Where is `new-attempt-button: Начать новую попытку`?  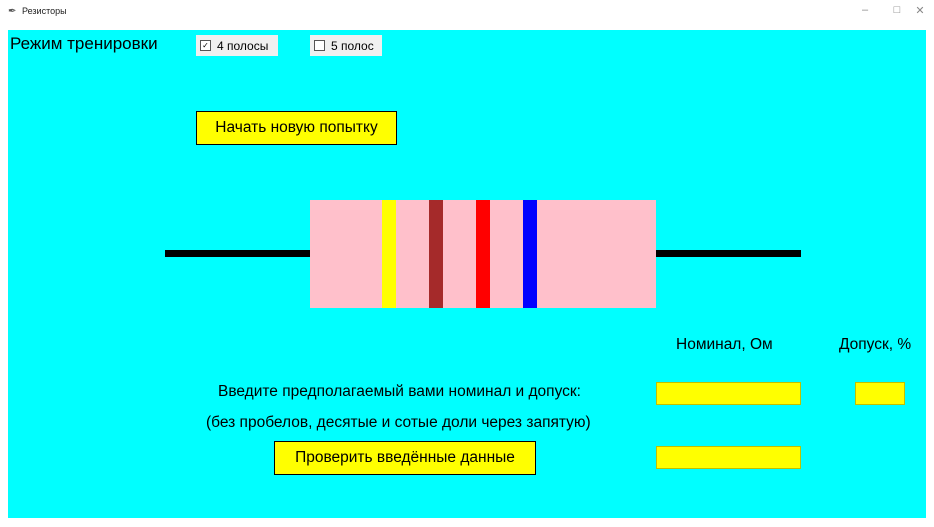
new-attempt-button: Начать новую попытку is located at coordinates (296, 128).